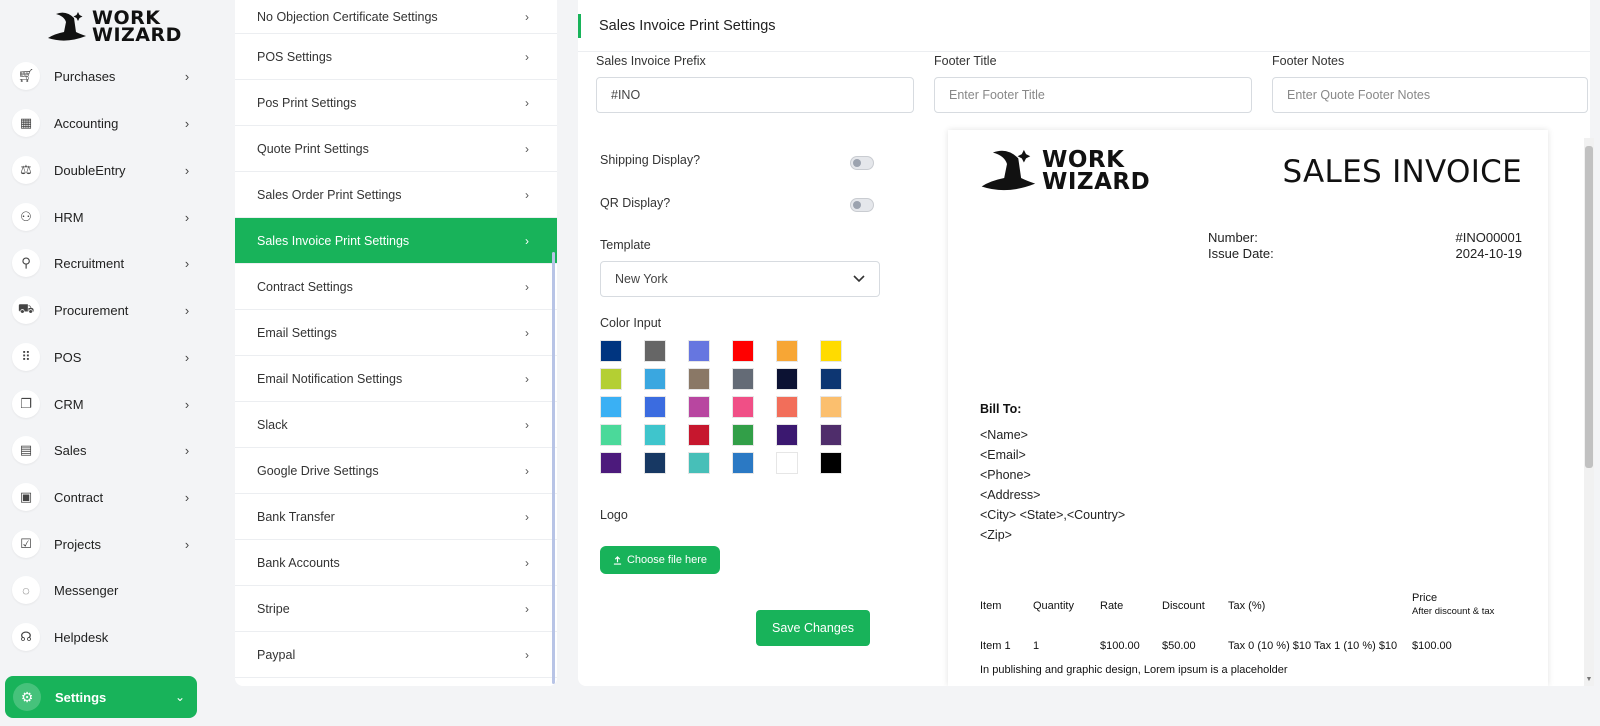 Image resolution: width=1600 pixels, height=726 pixels. Describe the element at coordinates (1093, 95) in the screenshot. I see `footer-title-input` at that location.